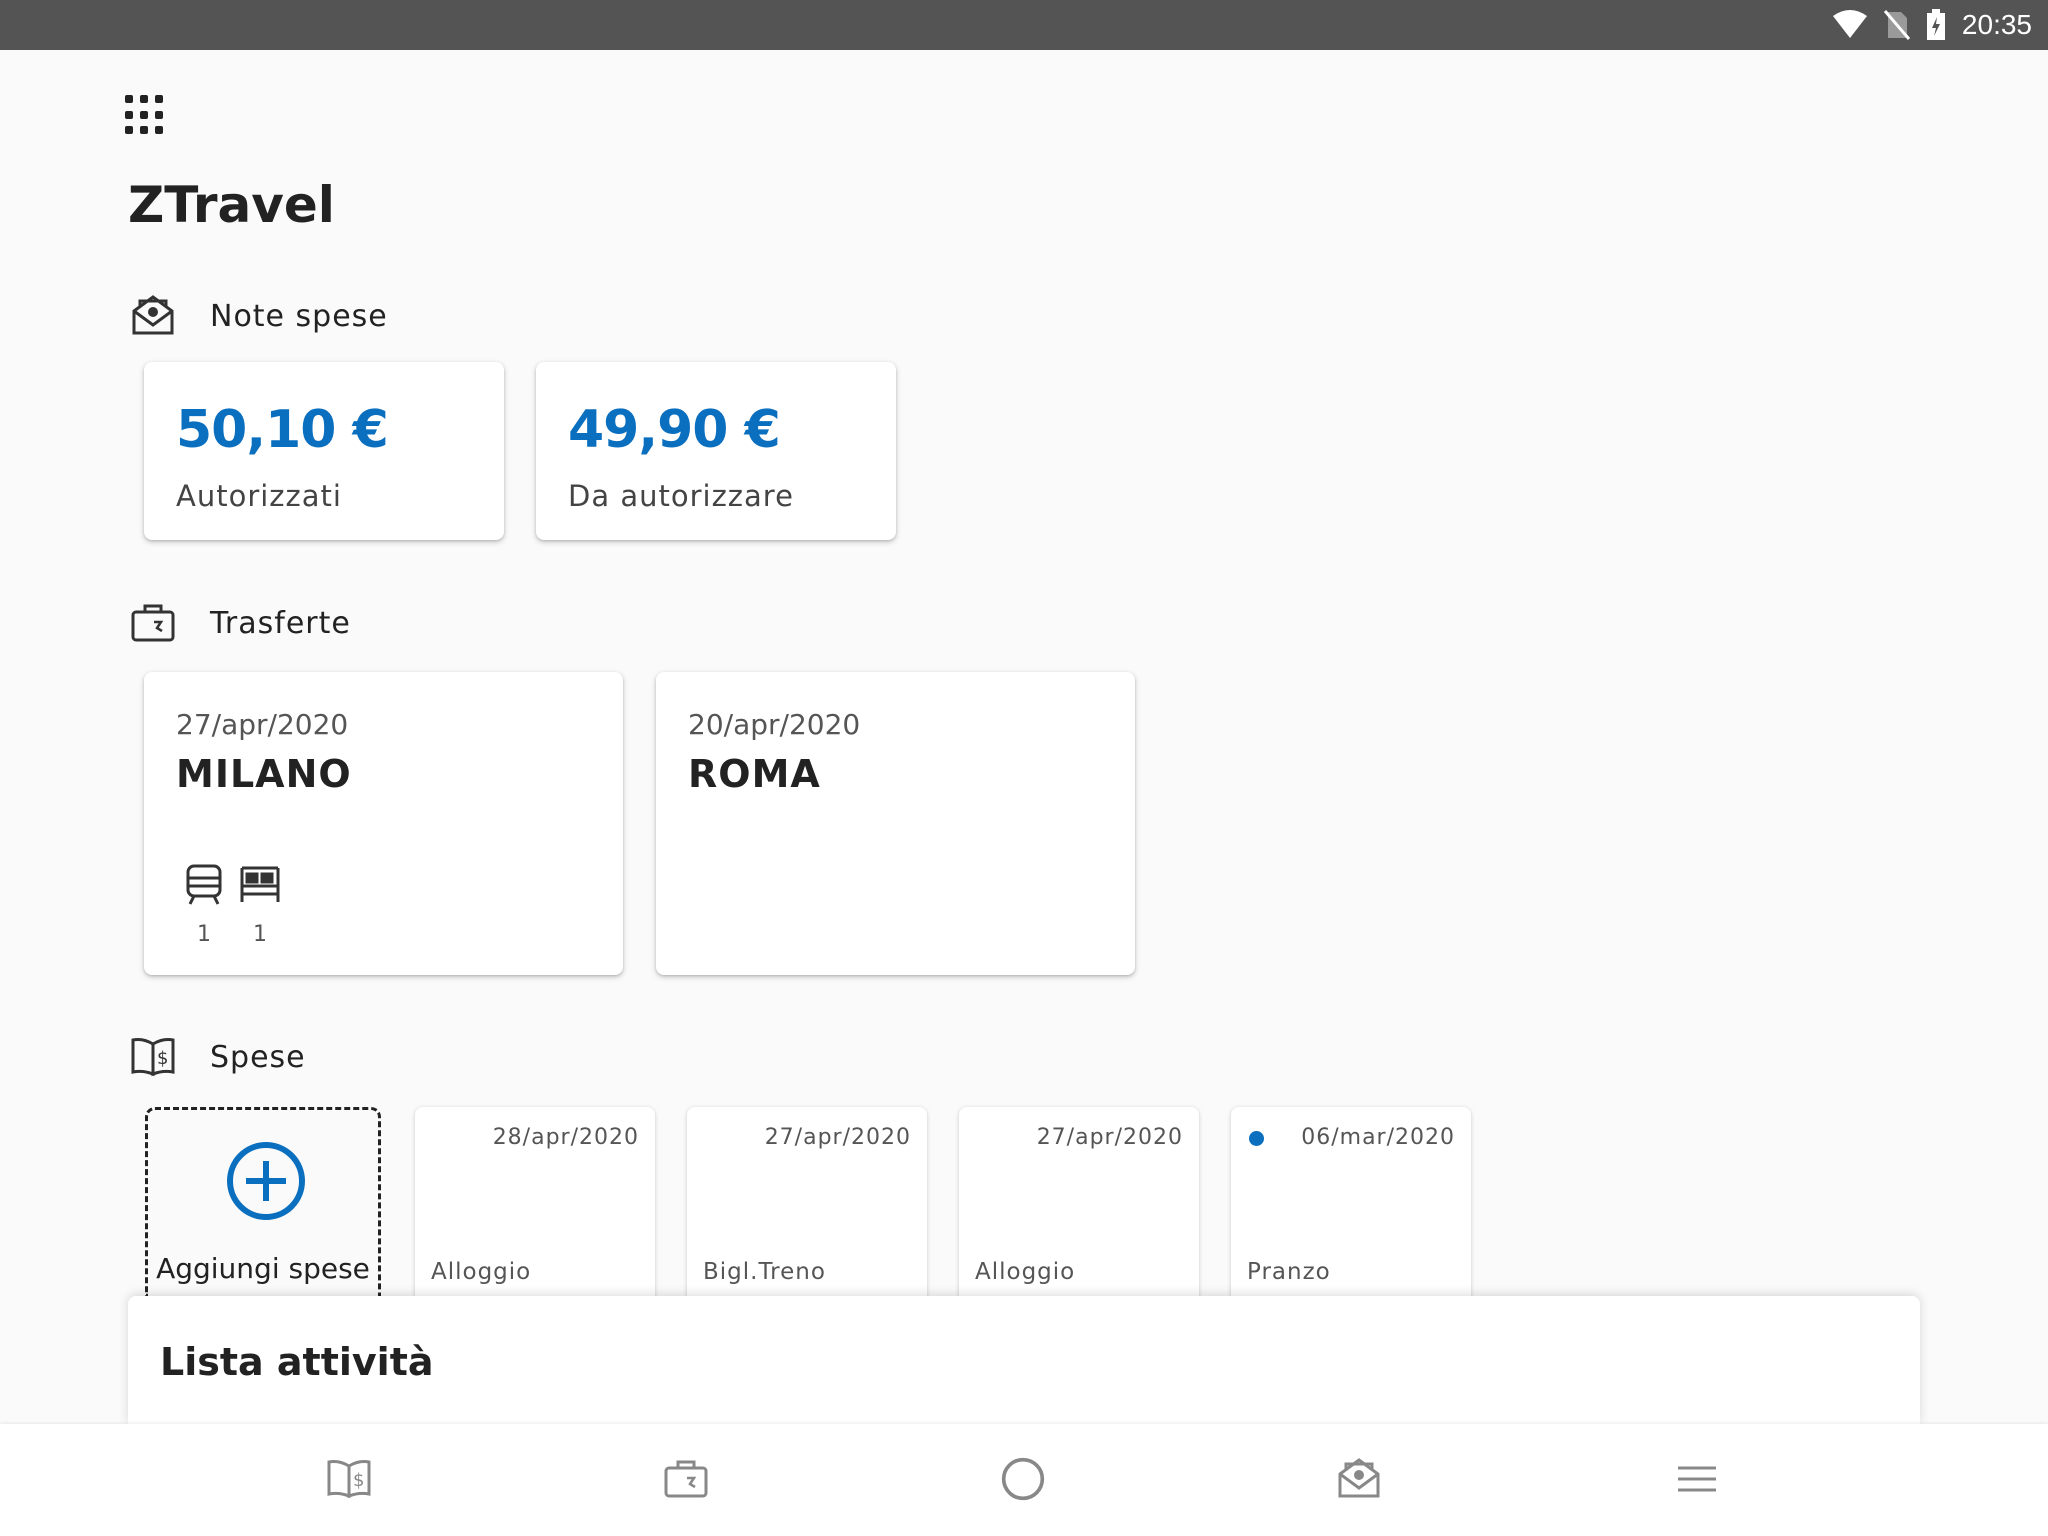  I want to click on nav-spese-button: $, so click(349, 1479).